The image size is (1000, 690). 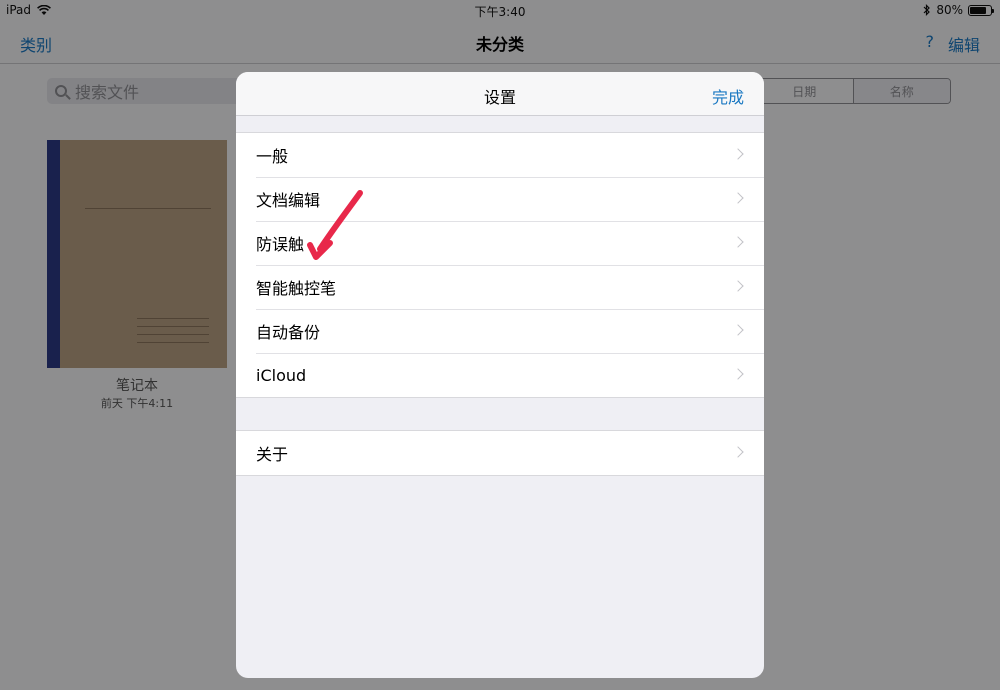 I want to click on settings-row-about: 关于, so click(x=500, y=453).